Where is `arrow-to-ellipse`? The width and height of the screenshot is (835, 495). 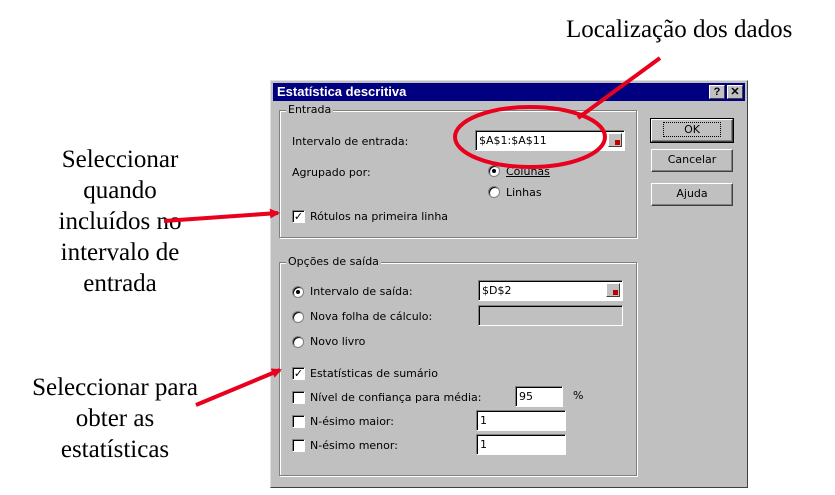 arrow-to-ellipse is located at coordinates (619, 88).